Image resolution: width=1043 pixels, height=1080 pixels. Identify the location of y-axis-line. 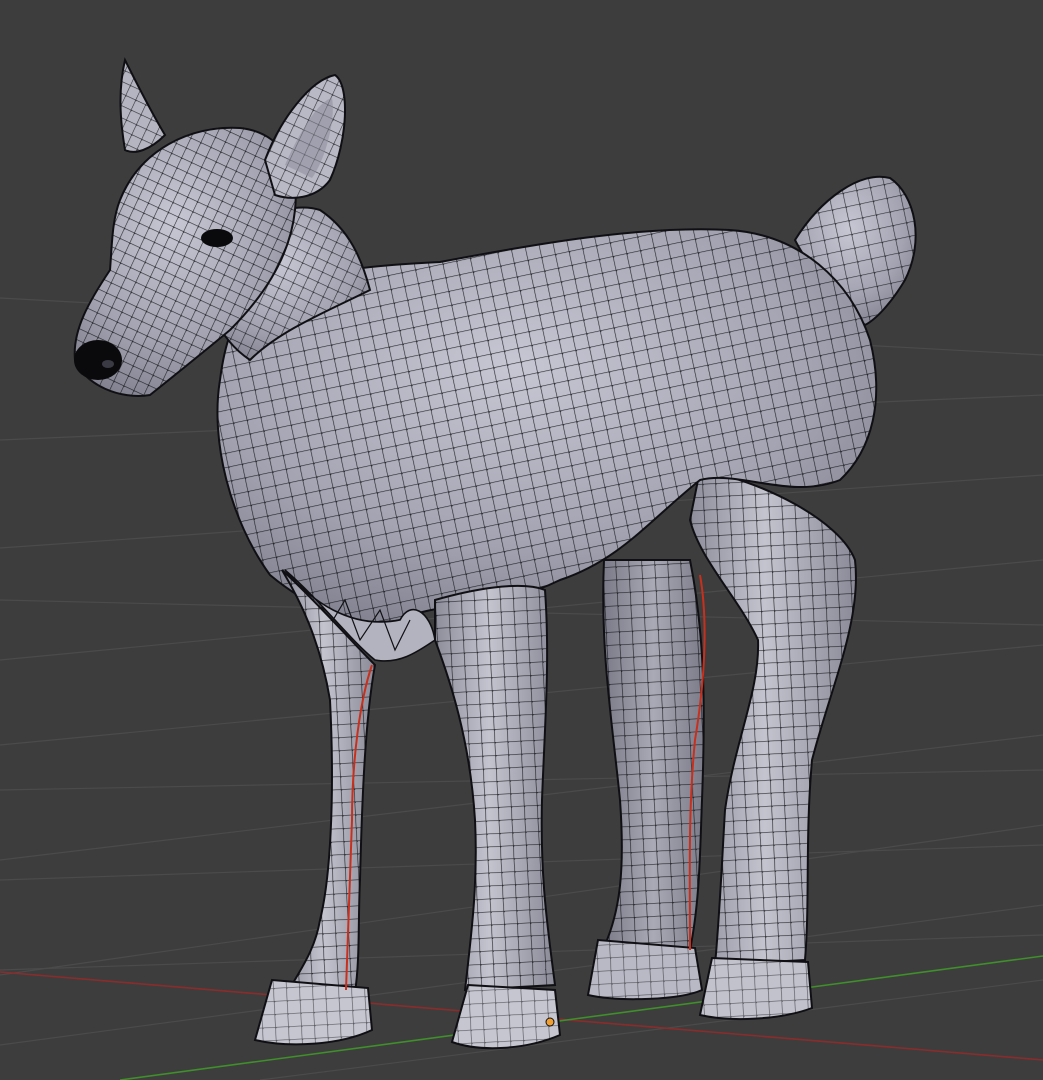
(581, 1017).